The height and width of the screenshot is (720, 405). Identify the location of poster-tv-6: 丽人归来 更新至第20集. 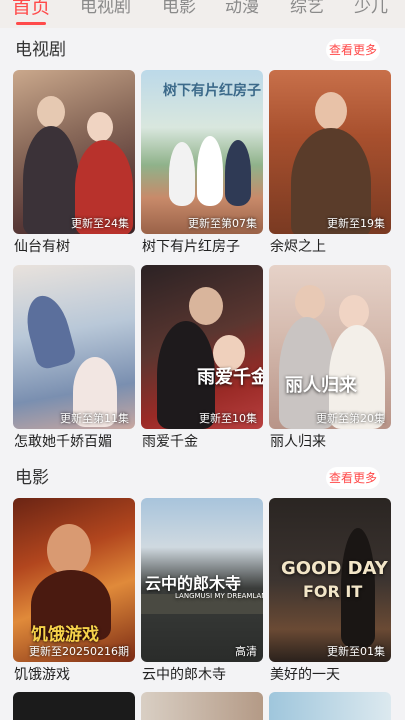
(330, 347).